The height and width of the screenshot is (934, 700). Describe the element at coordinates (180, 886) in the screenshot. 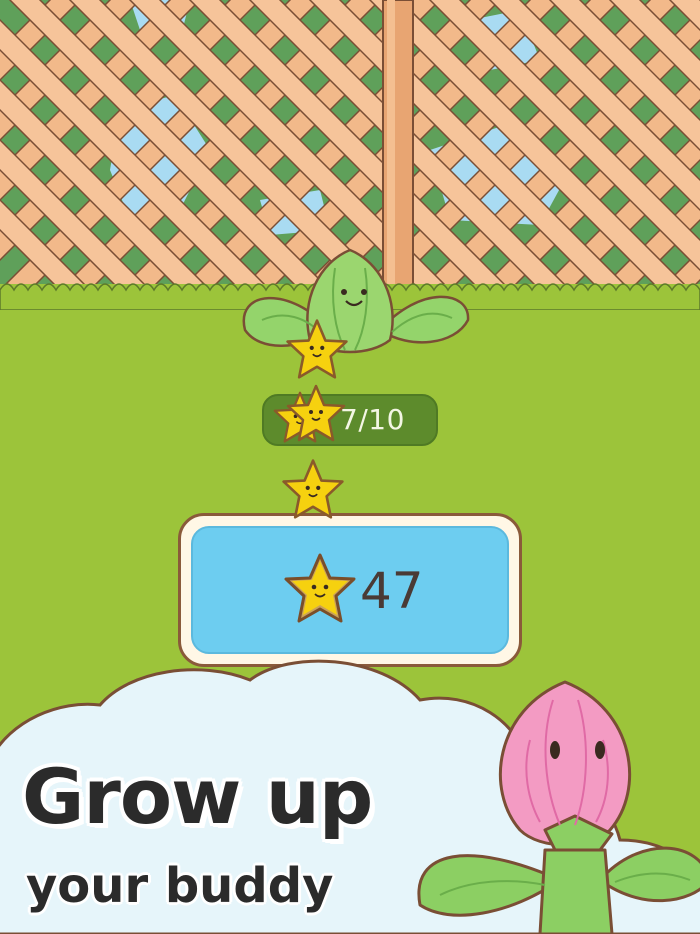

I see `promo-subline: your buddy` at that location.